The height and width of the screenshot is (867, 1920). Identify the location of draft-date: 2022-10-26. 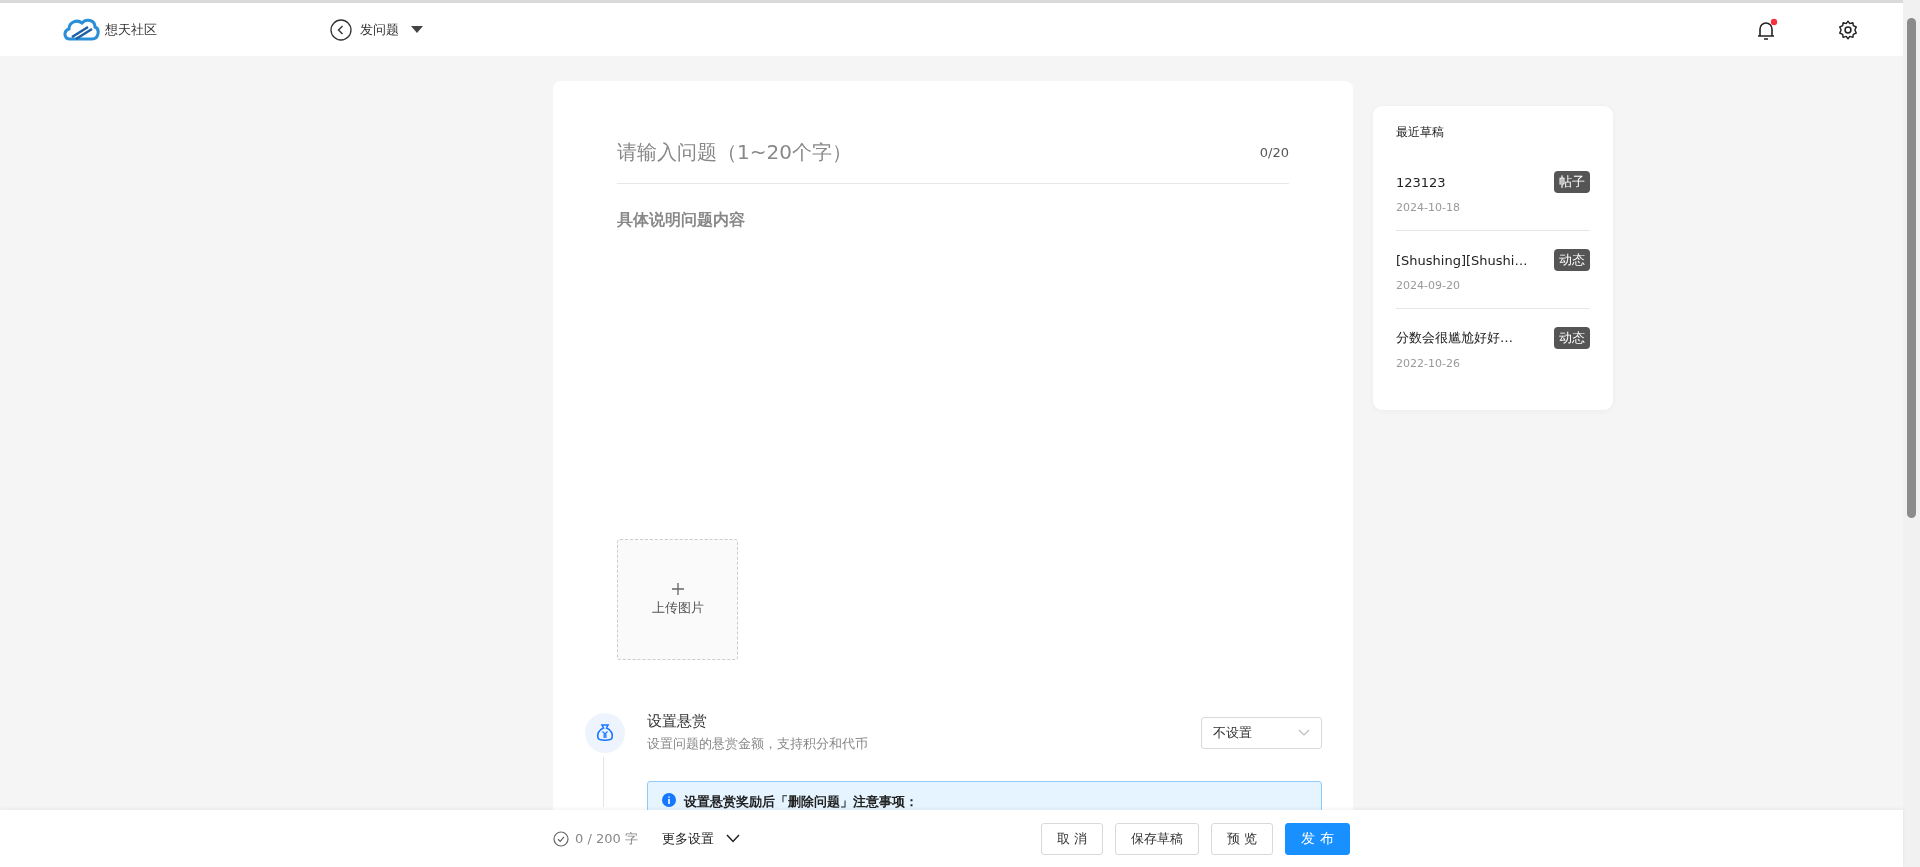
(1428, 363).